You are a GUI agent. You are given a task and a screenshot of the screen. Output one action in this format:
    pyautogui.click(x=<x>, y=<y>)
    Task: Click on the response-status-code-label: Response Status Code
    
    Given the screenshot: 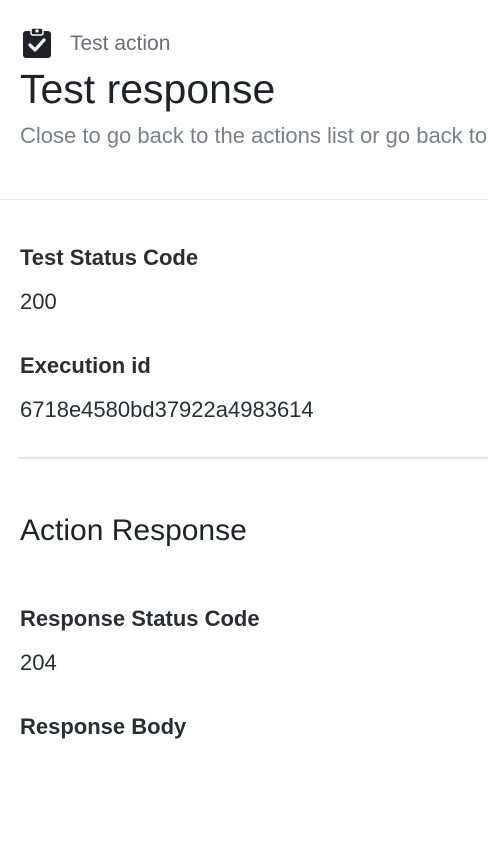 What is the action you would take?
    pyautogui.click(x=140, y=618)
    